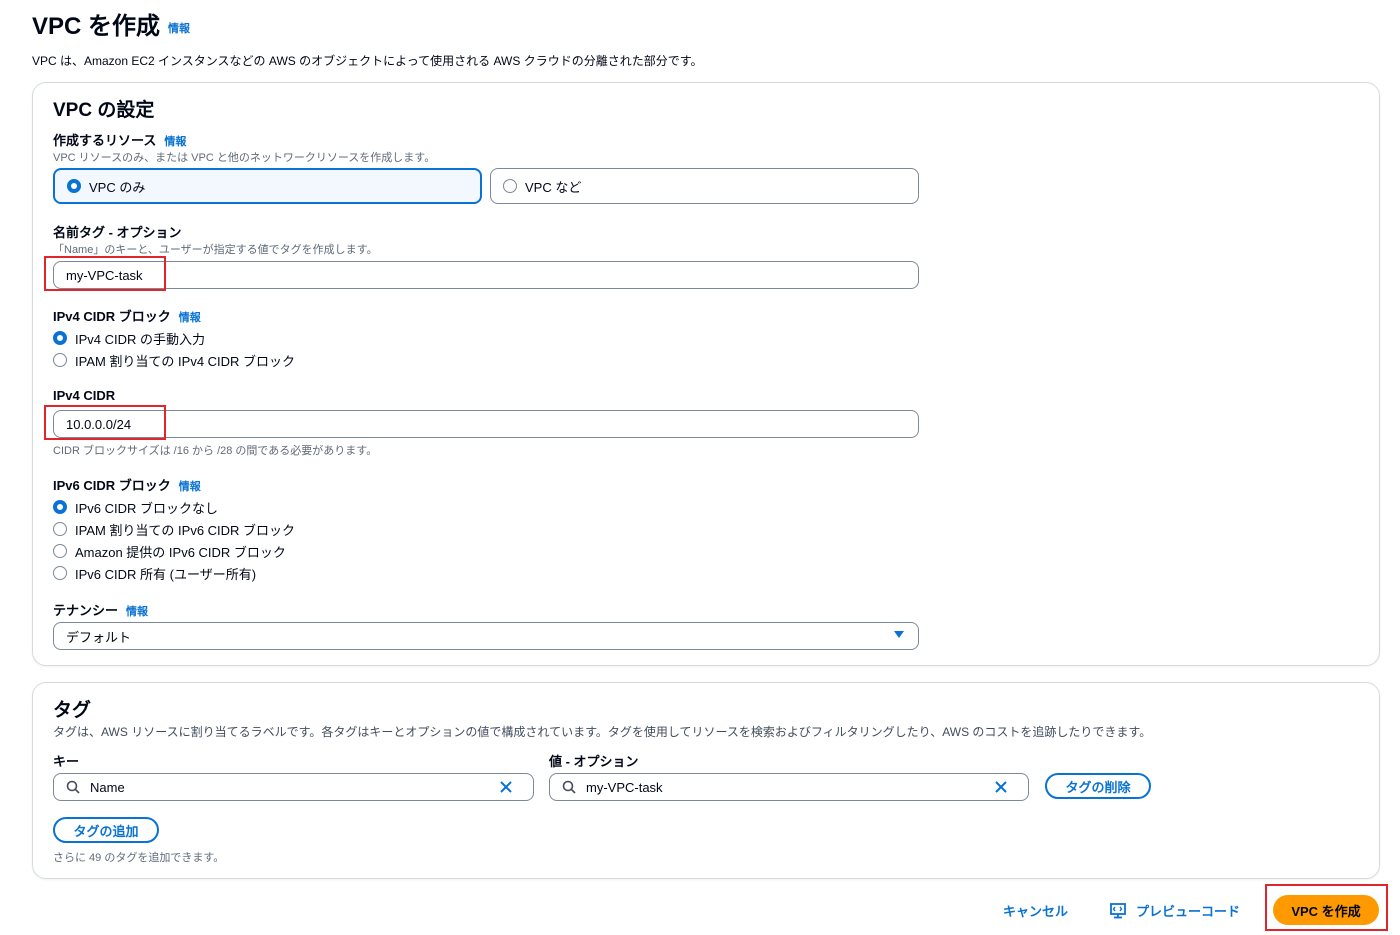  What do you see at coordinates (112, 485) in the screenshot?
I see `ipv6-block-label-text: IPv6 CIDR ブロック` at bounding box center [112, 485].